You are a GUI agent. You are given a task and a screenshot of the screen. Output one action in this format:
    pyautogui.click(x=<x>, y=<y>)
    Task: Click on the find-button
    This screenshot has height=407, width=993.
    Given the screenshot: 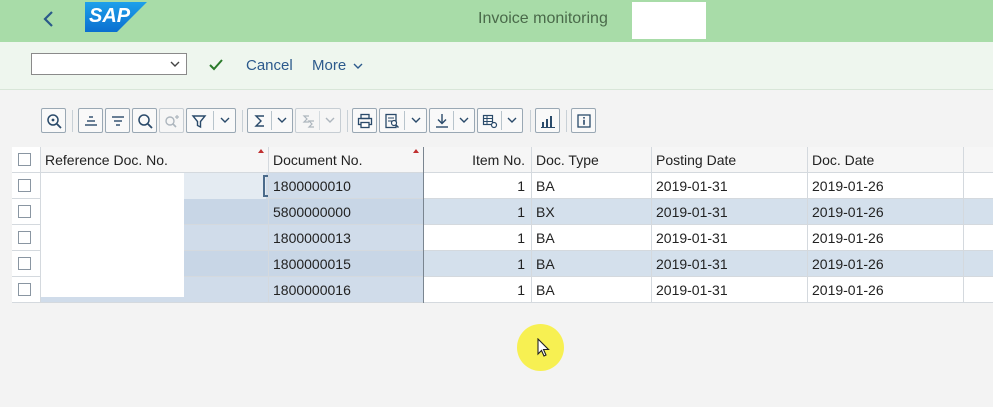 What is the action you would take?
    pyautogui.click(x=144, y=120)
    